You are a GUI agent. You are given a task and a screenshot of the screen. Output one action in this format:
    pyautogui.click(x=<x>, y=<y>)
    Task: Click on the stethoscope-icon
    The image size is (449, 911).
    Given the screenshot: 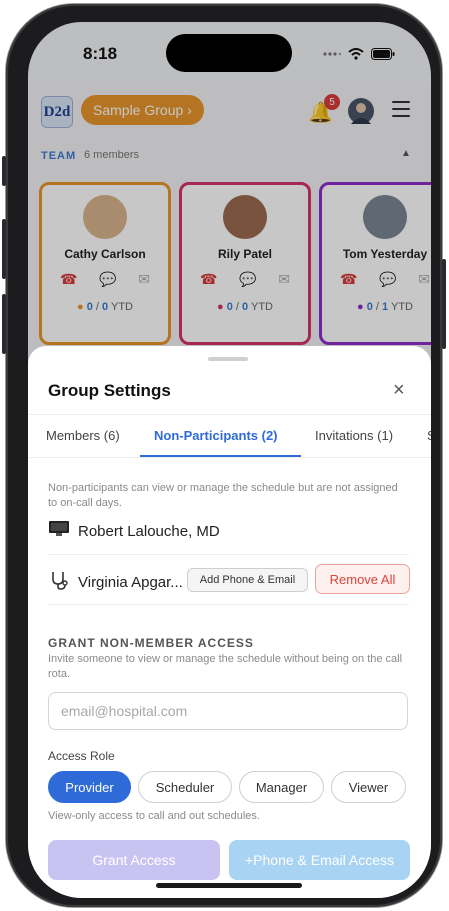 What is the action you would take?
    pyautogui.click(x=59, y=582)
    